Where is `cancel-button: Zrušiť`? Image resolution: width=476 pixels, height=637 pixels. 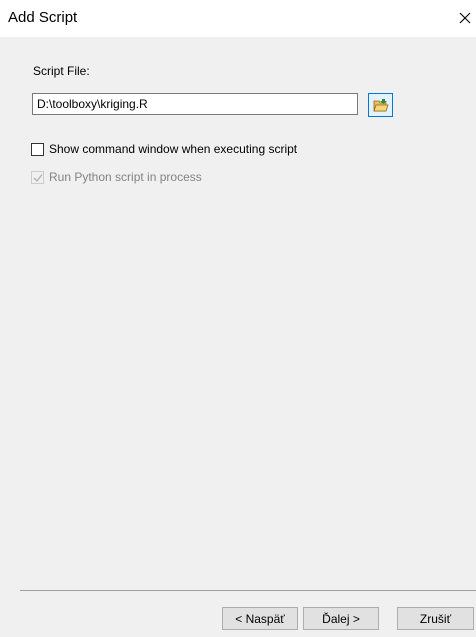
cancel-button: Zrušiť is located at coordinates (435, 618).